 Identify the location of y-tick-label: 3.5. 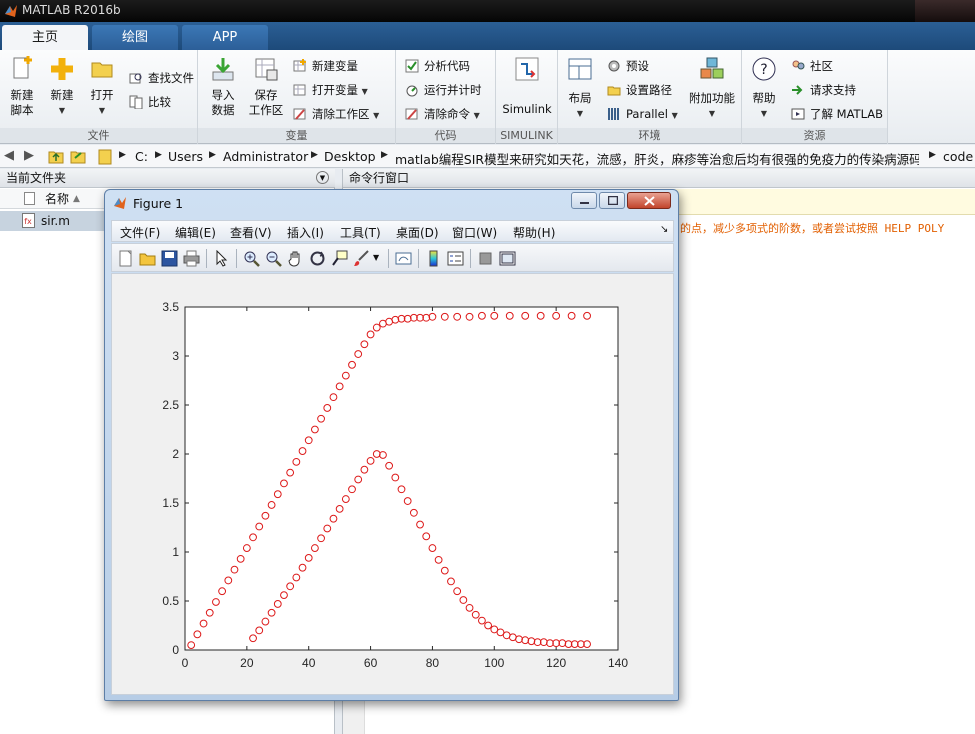
(170, 307).